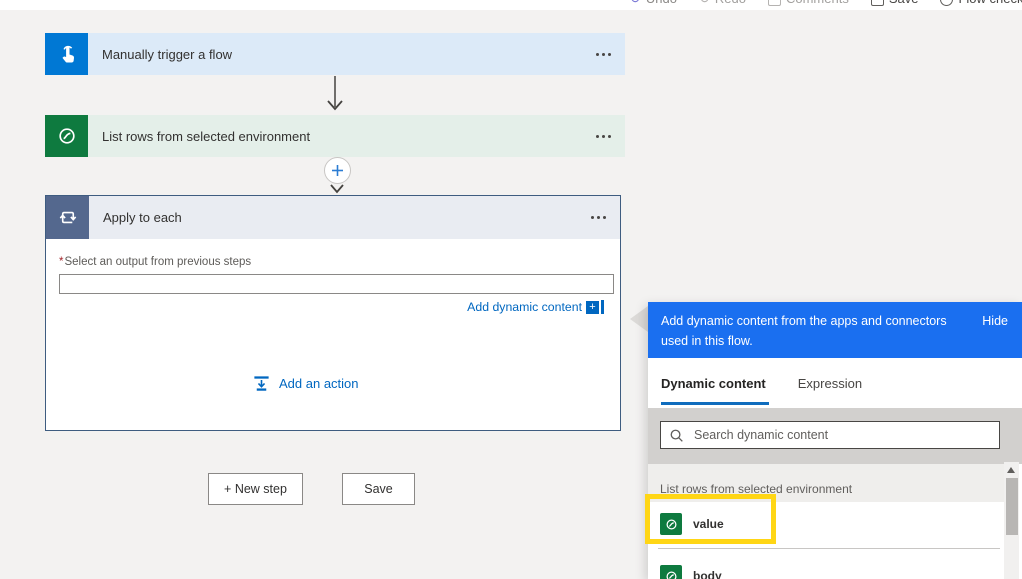 The height and width of the screenshot is (579, 1022). Describe the element at coordinates (261, 383) in the screenshot. I see `add-action-icon` at that location.